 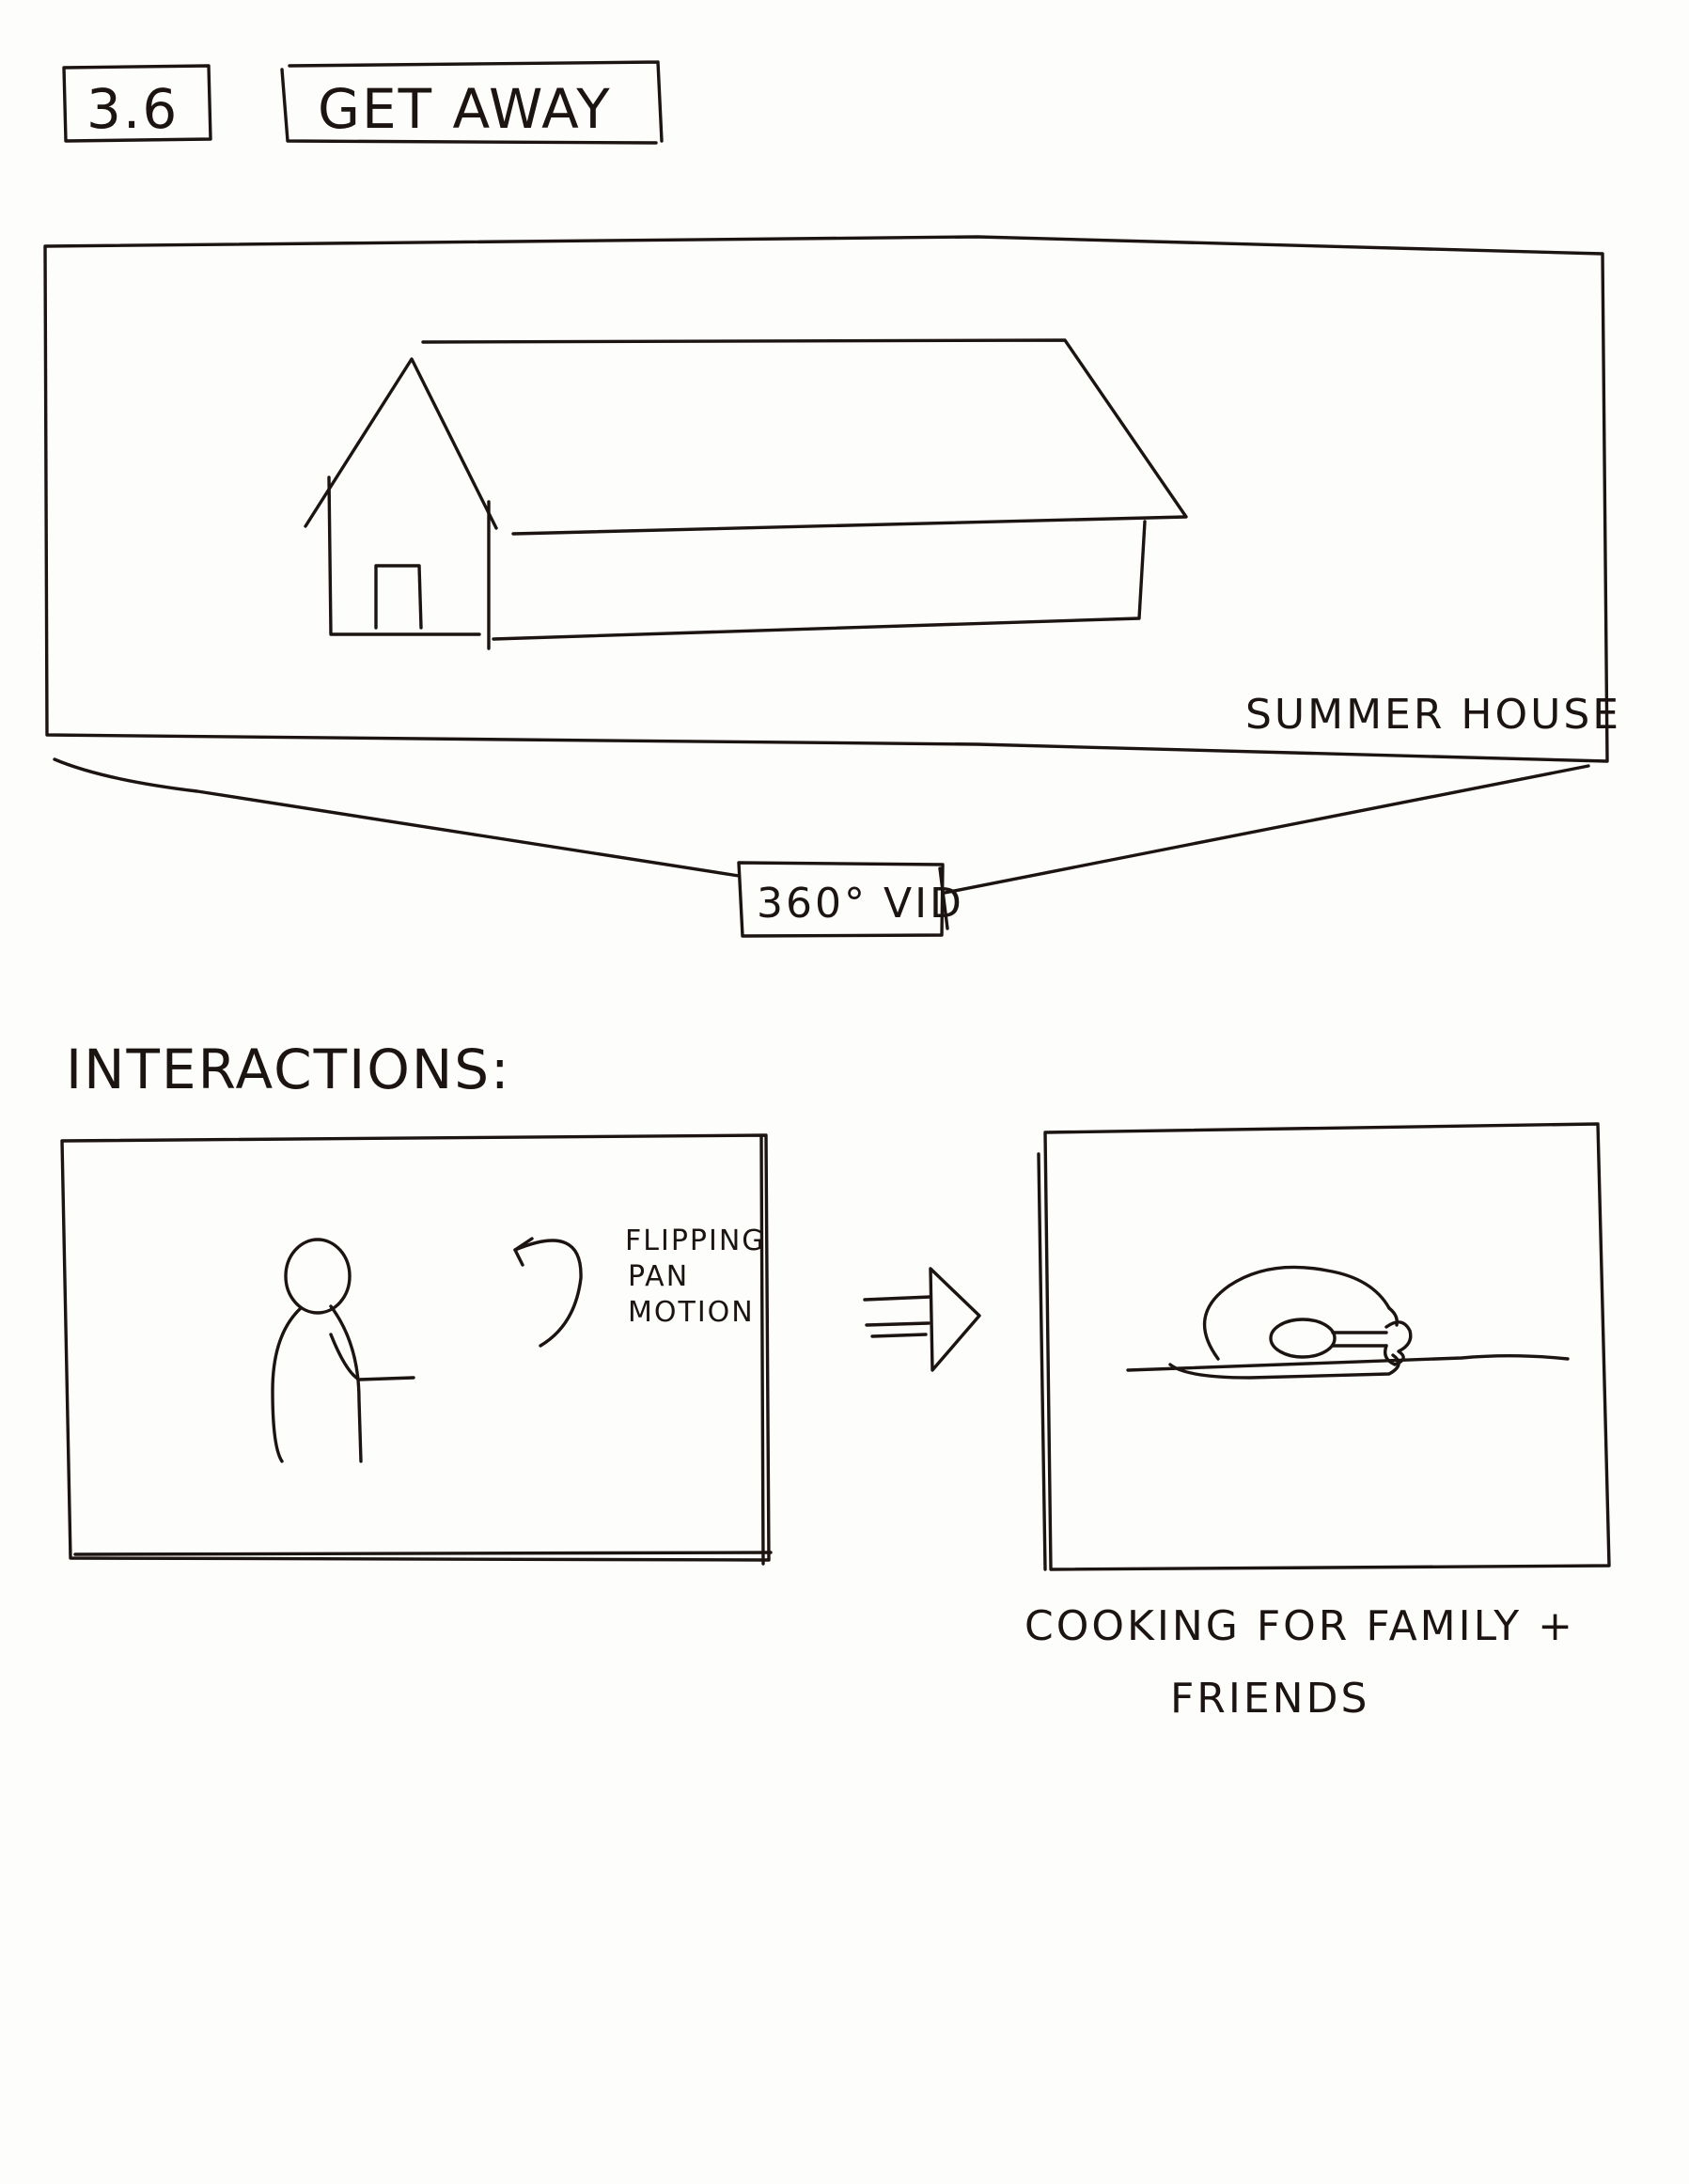 What do you see at coordinates (692, 1313) in the screenshot?
I see `gesture-label-line-3: MOTION` at bounding box center [692, 1313].